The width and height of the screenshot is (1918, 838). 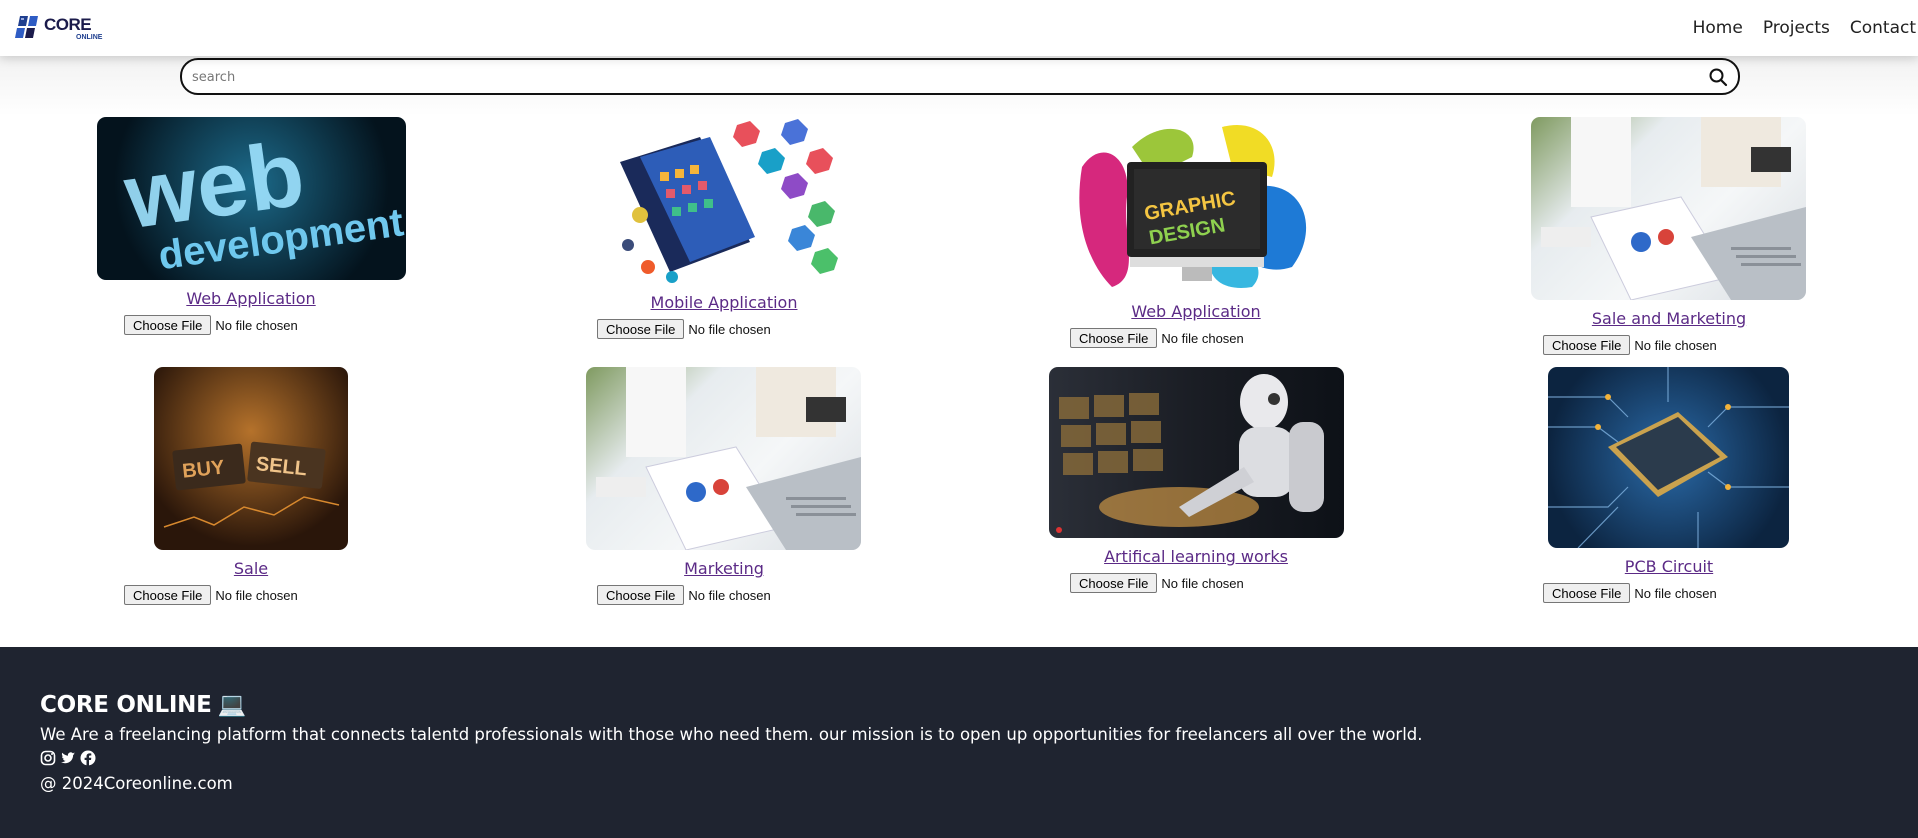 I want to click on footer-brand: CORE ONLINE 💻, so click(x=143, y=705).